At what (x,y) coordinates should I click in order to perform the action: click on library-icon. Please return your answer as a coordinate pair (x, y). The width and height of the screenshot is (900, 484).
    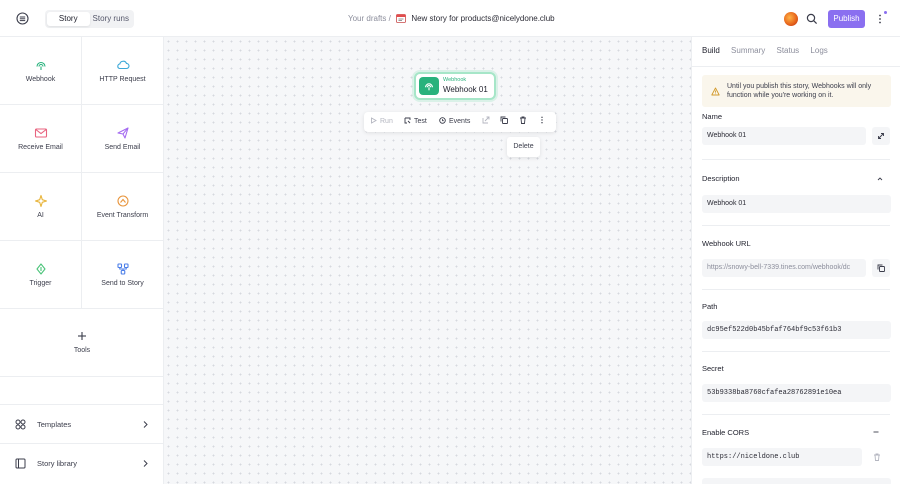
    Looking at the image, I should click on (20, 463).